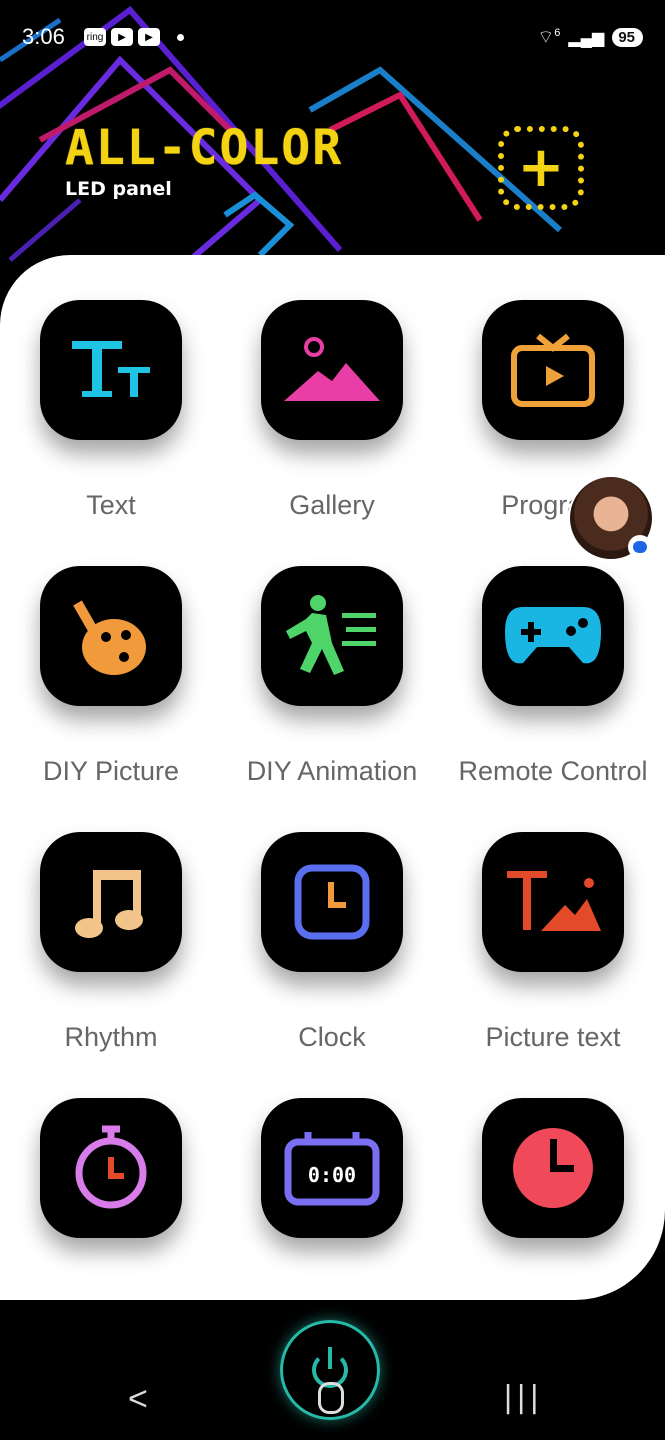 The width and height of the screenshot is (665, 1440). Describe the element at coordinates (111, 771) in the screenshot. I see `tile-label: DIY Picture` at that location.